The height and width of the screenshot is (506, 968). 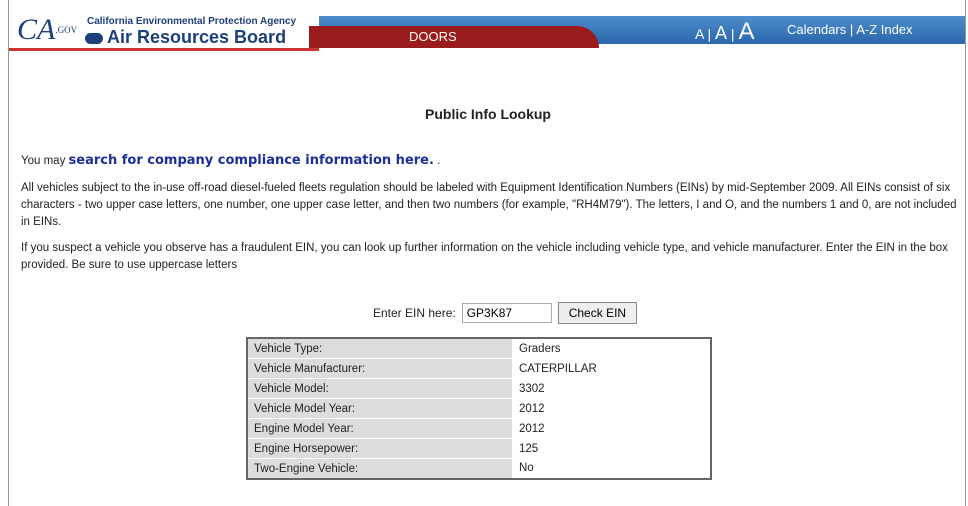 I want to click on intro-suffix: ., so click(x=437, y=161).